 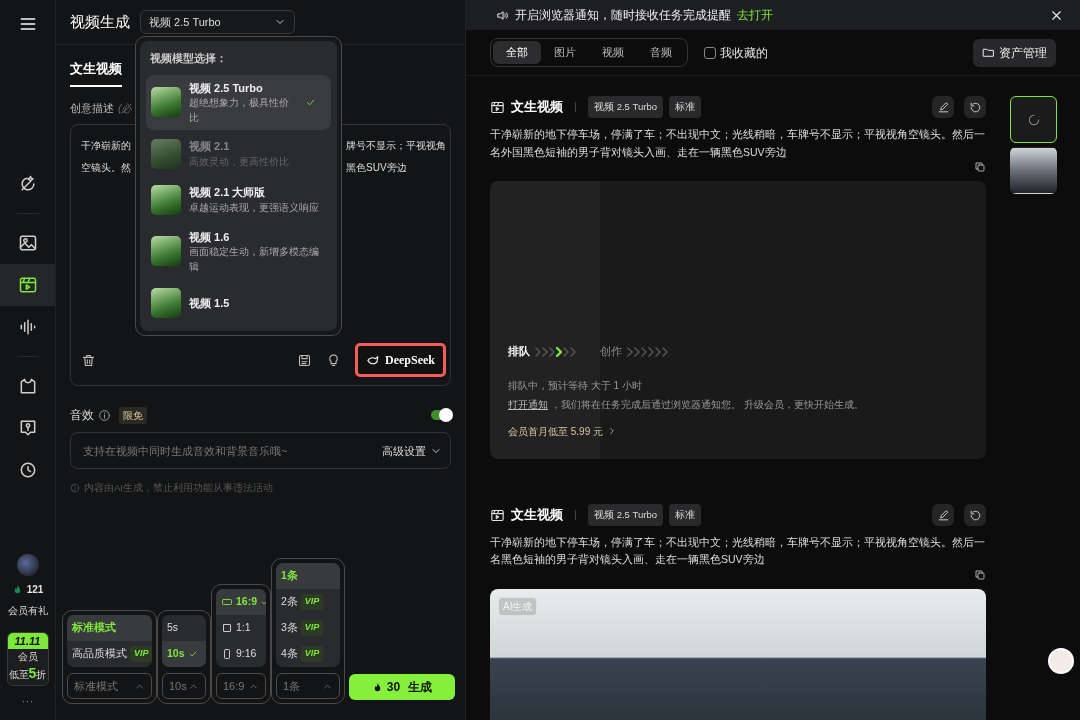 What do you see at coordinates (27, 564) in the screenshot?
I see `avatar` at bounding box center [27, 564].